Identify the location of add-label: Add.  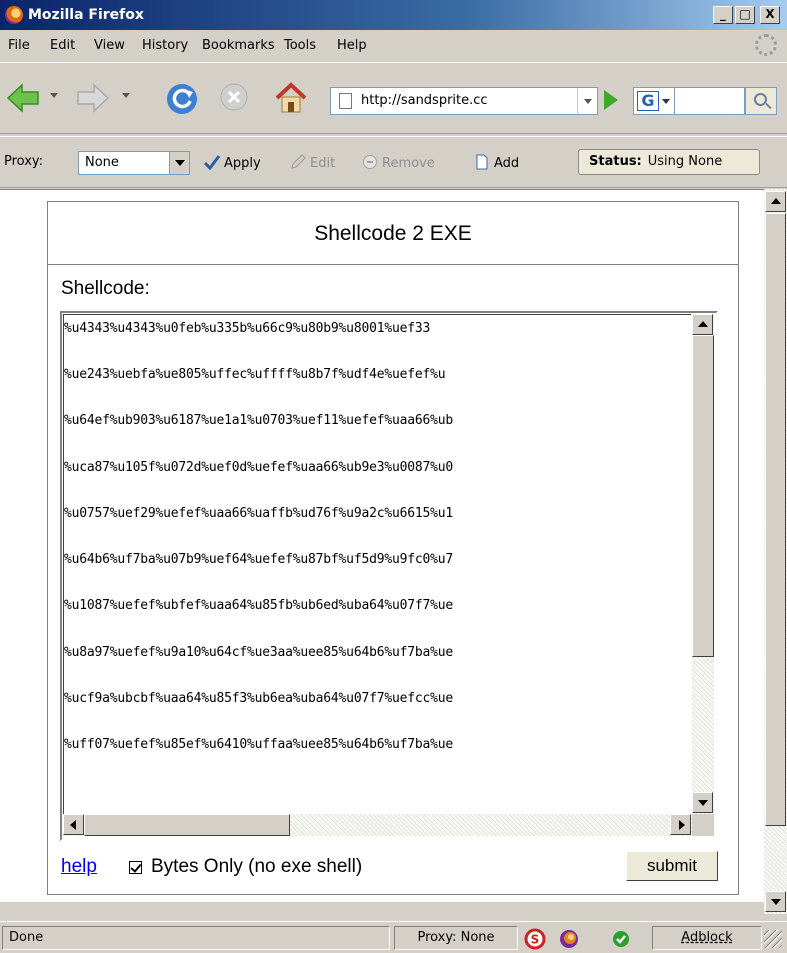
(507, 163).